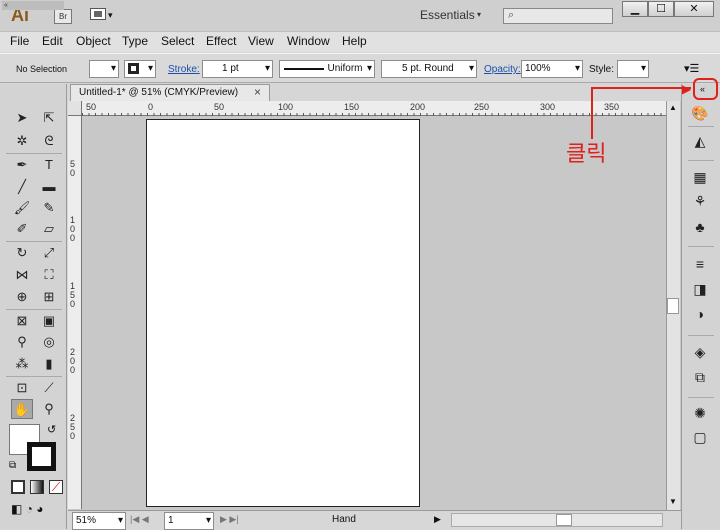  Describe the element at coordinates (700, 437) in the screenshot. I see `graphic-styles-panel-icon: ▢` at that location.